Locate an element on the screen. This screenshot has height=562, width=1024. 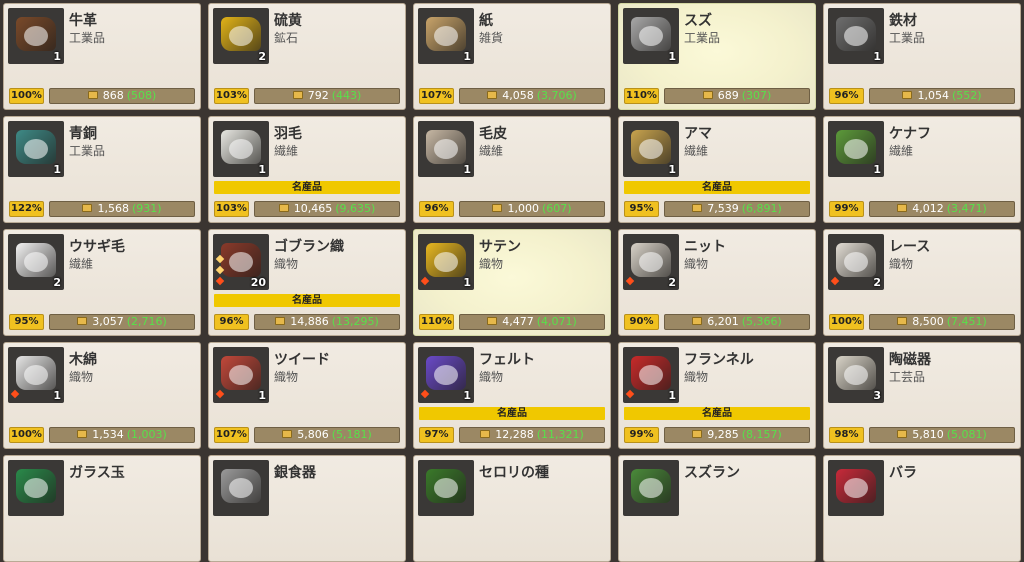
price-percent-badge: 99% is located at coordinates (846, 209).